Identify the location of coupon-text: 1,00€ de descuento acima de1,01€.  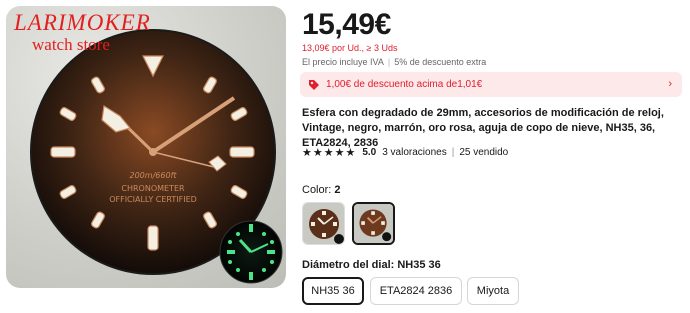
(404, 84).